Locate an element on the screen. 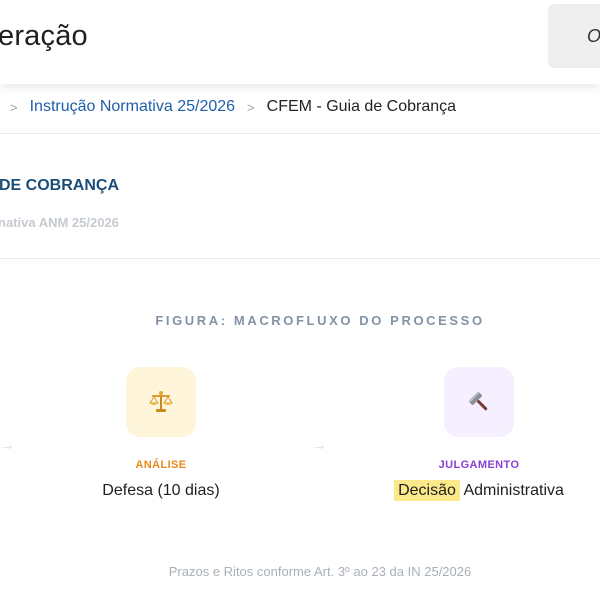  document-title: DE COBRANÇA is located at coordinates (59, 185).